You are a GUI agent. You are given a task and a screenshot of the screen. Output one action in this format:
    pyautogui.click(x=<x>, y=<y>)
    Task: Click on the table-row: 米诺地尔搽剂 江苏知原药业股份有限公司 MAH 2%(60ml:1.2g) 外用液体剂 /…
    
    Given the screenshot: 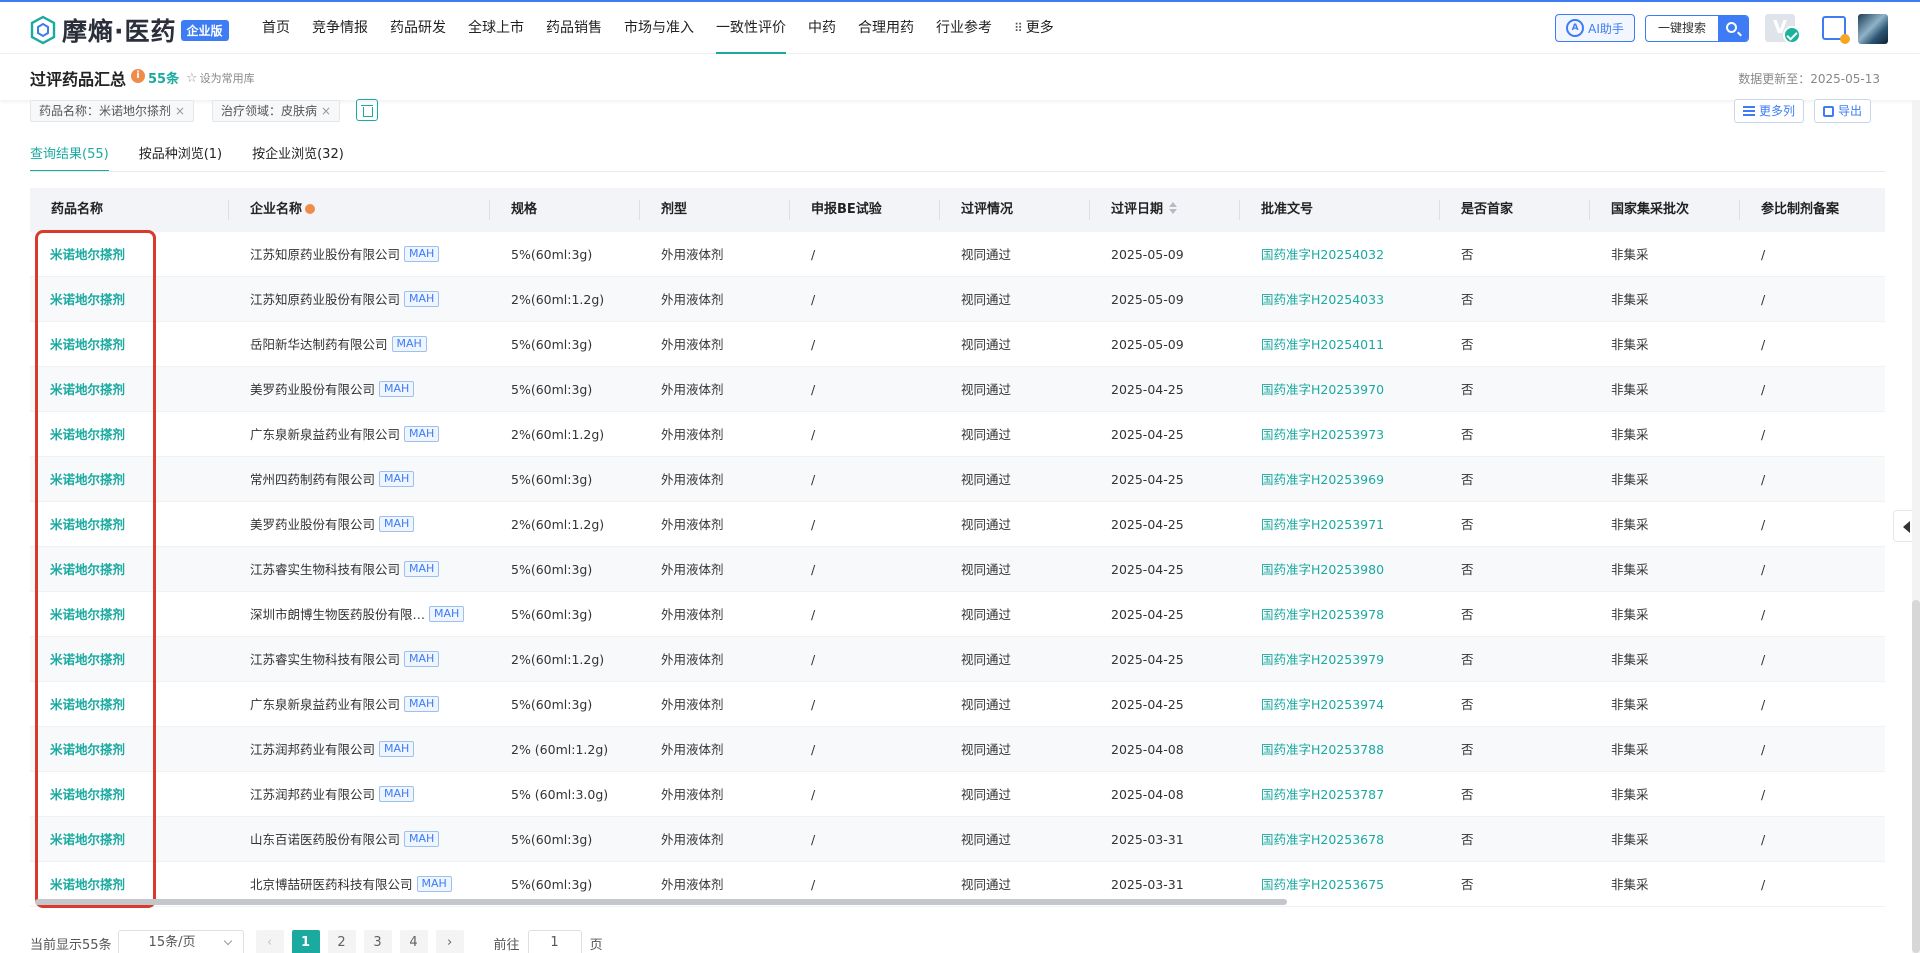 What is the action you would take?
    pyautogui.click(x=957, y=299)
    